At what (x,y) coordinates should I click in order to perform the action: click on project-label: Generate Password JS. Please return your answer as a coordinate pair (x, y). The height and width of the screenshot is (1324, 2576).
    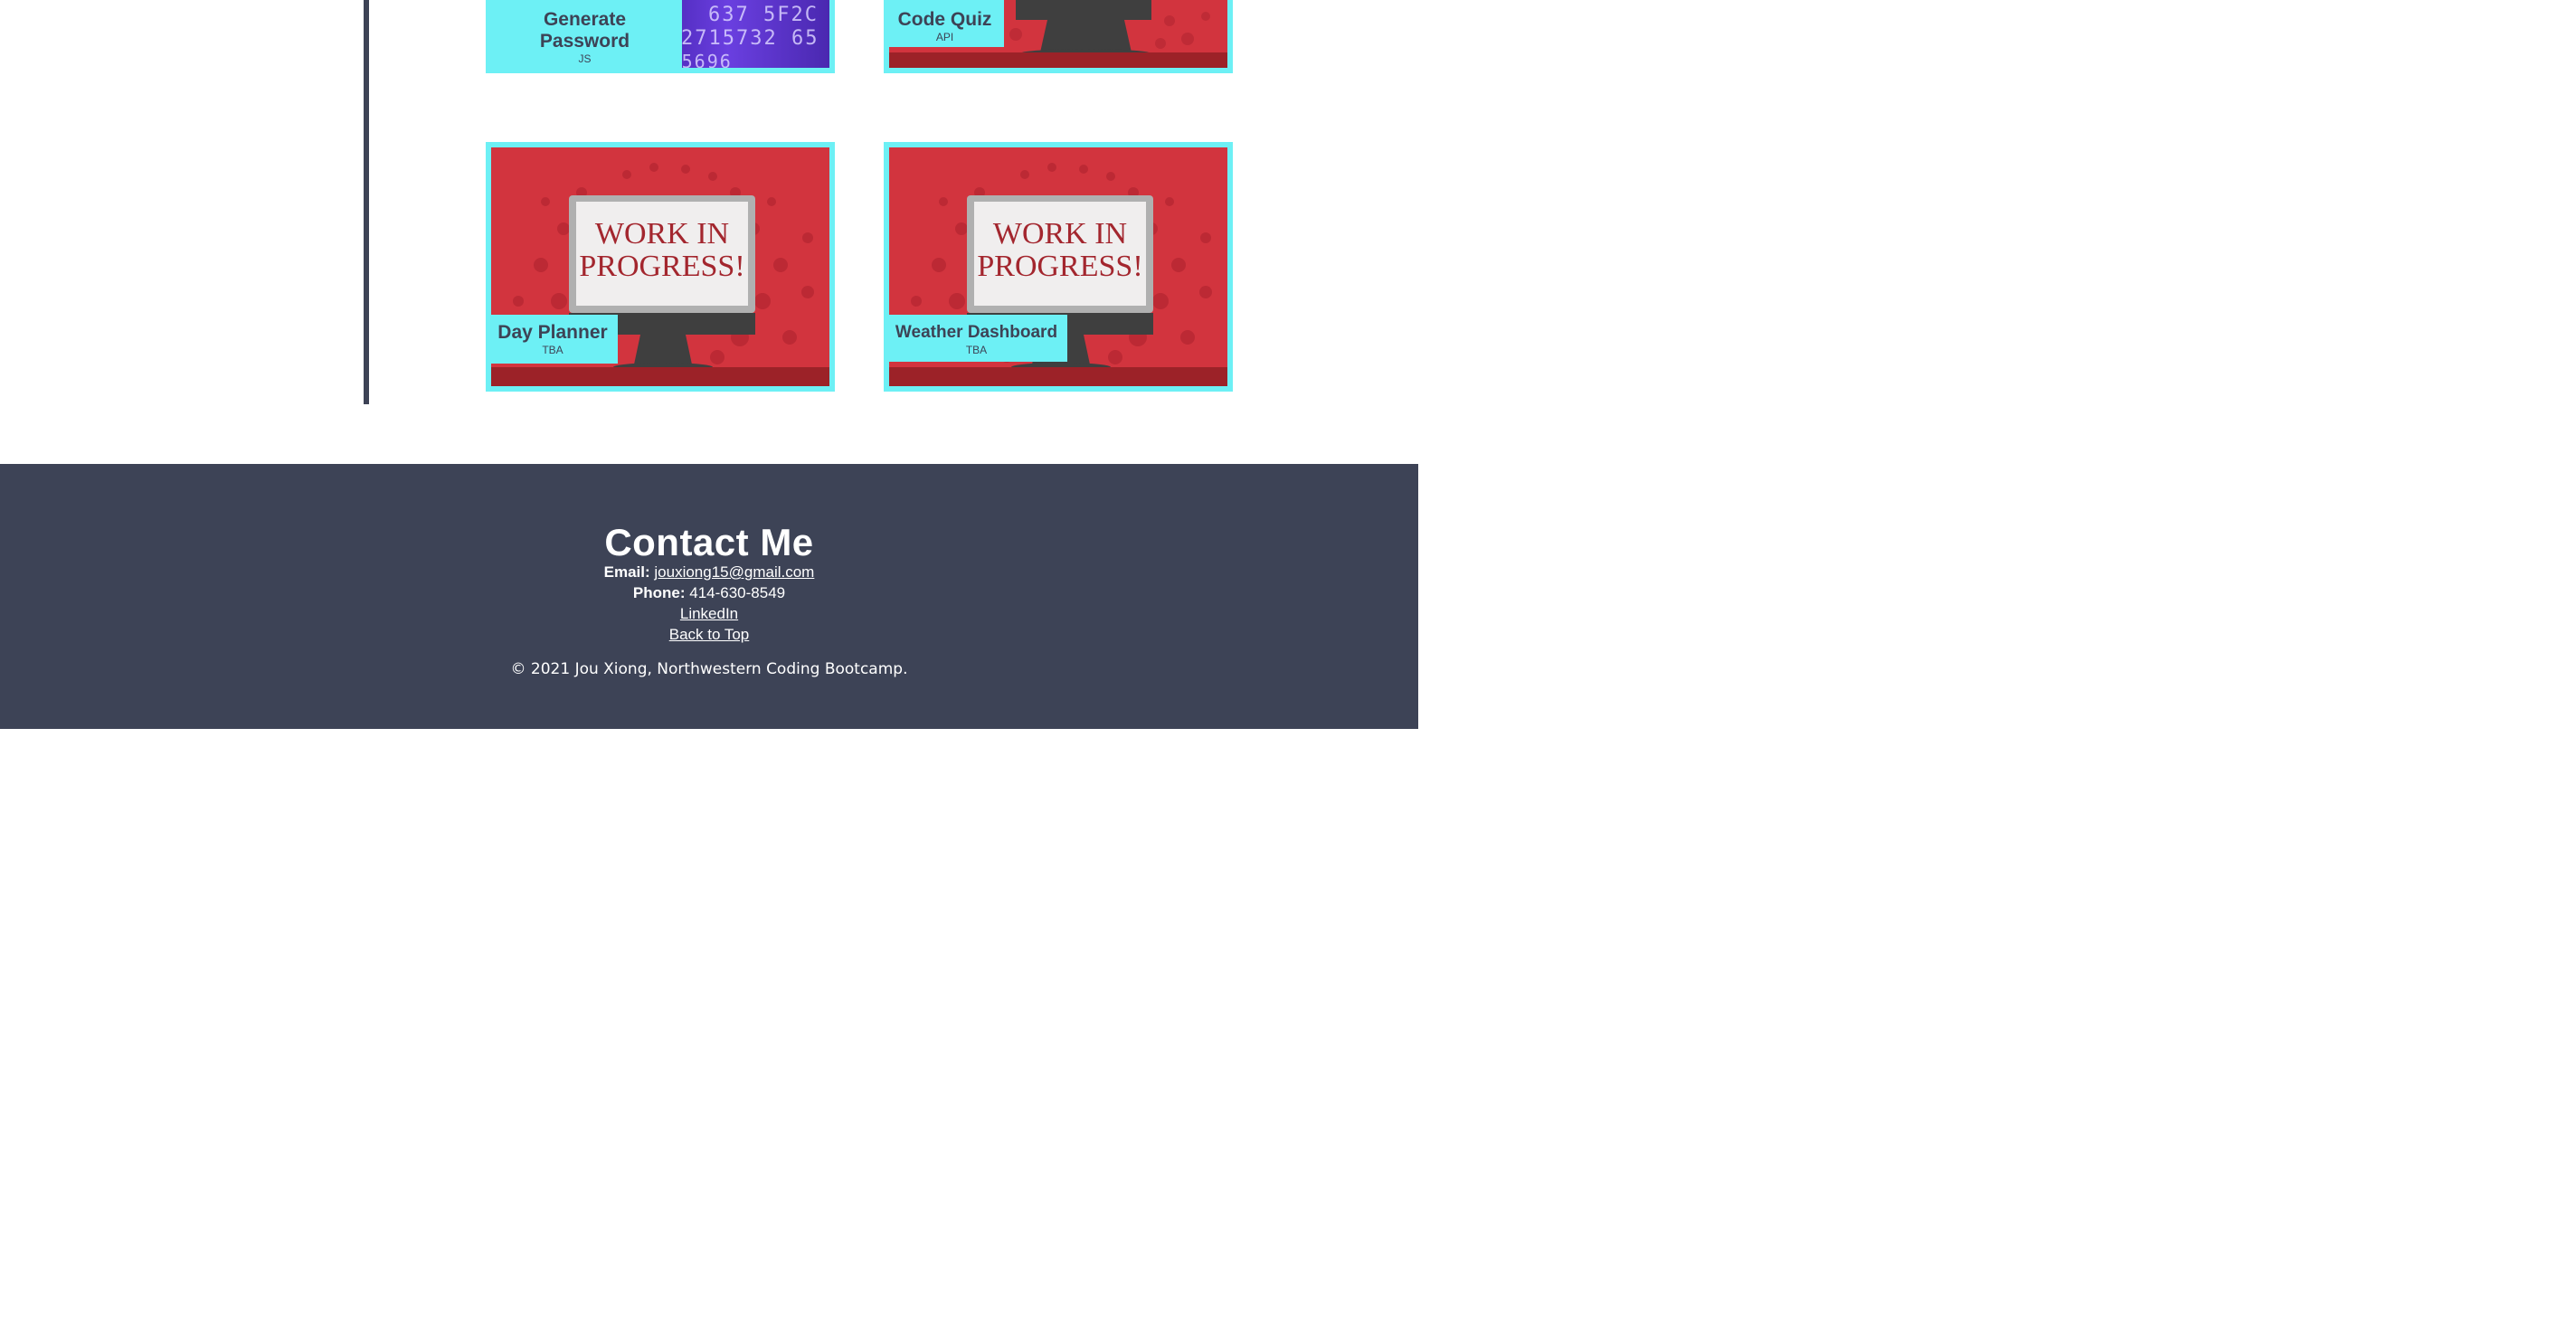
    Looking at the image, I should click on (586, 34).